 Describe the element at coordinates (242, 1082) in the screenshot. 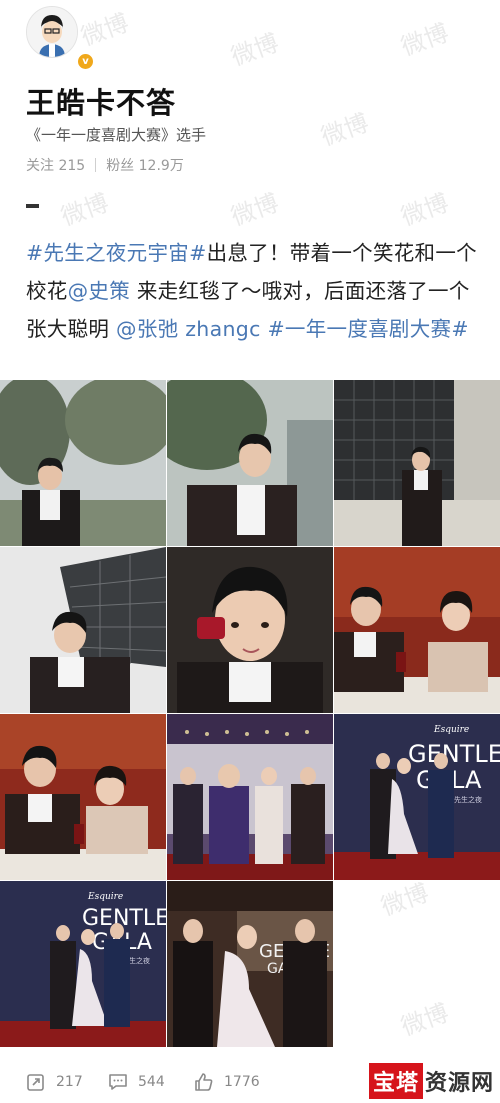

I see `like-count: 1776` at that location.